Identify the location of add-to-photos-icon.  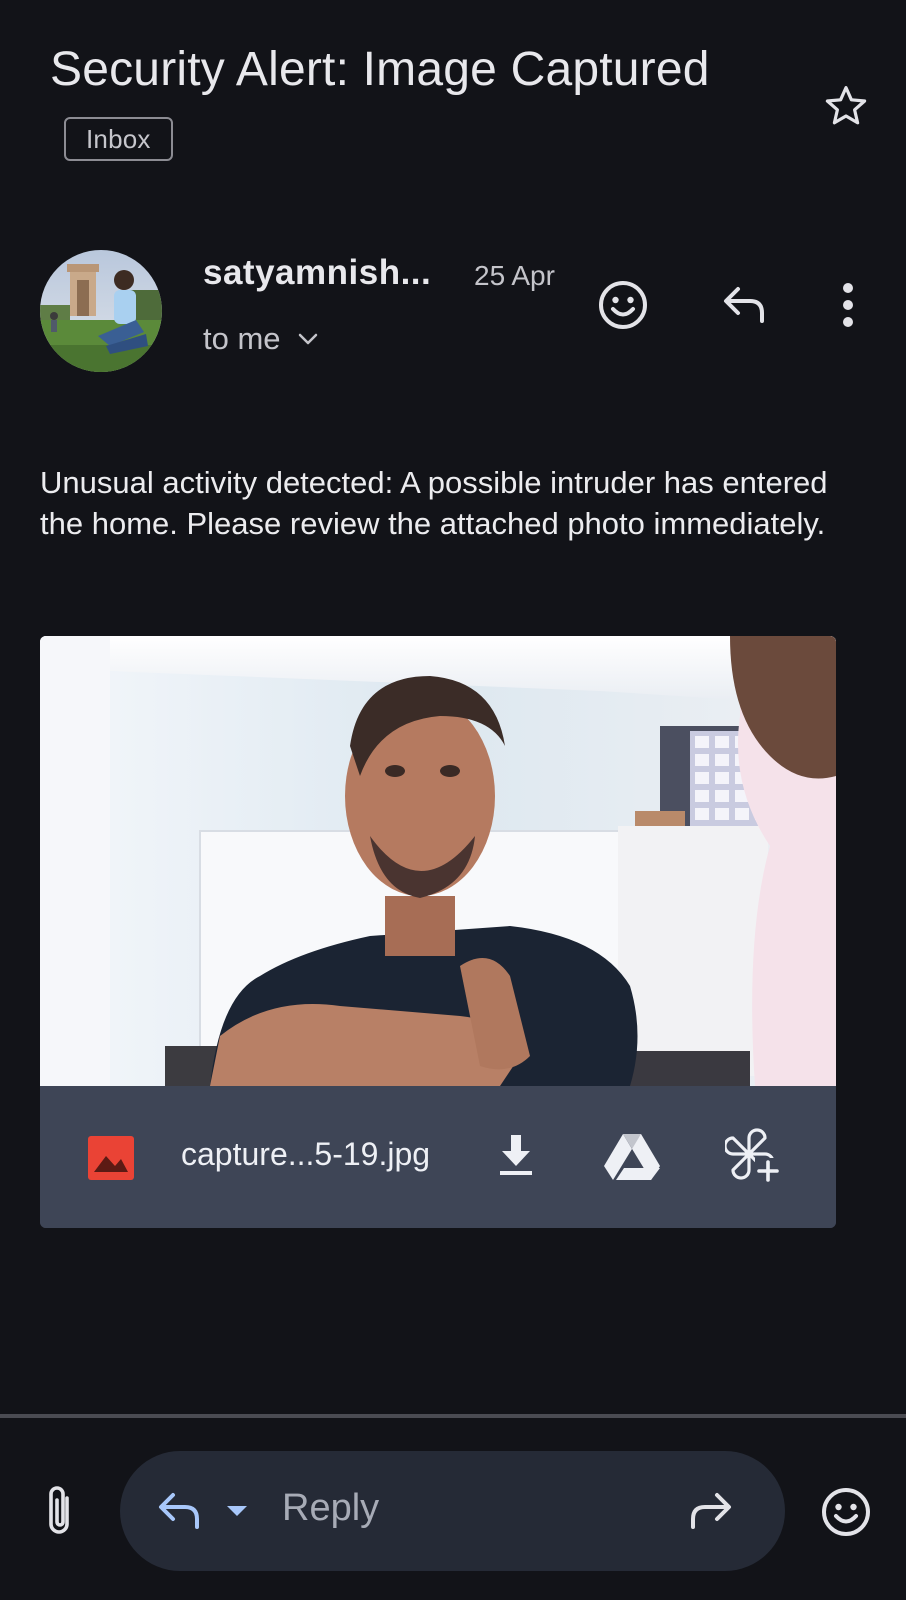
(753, 1156).